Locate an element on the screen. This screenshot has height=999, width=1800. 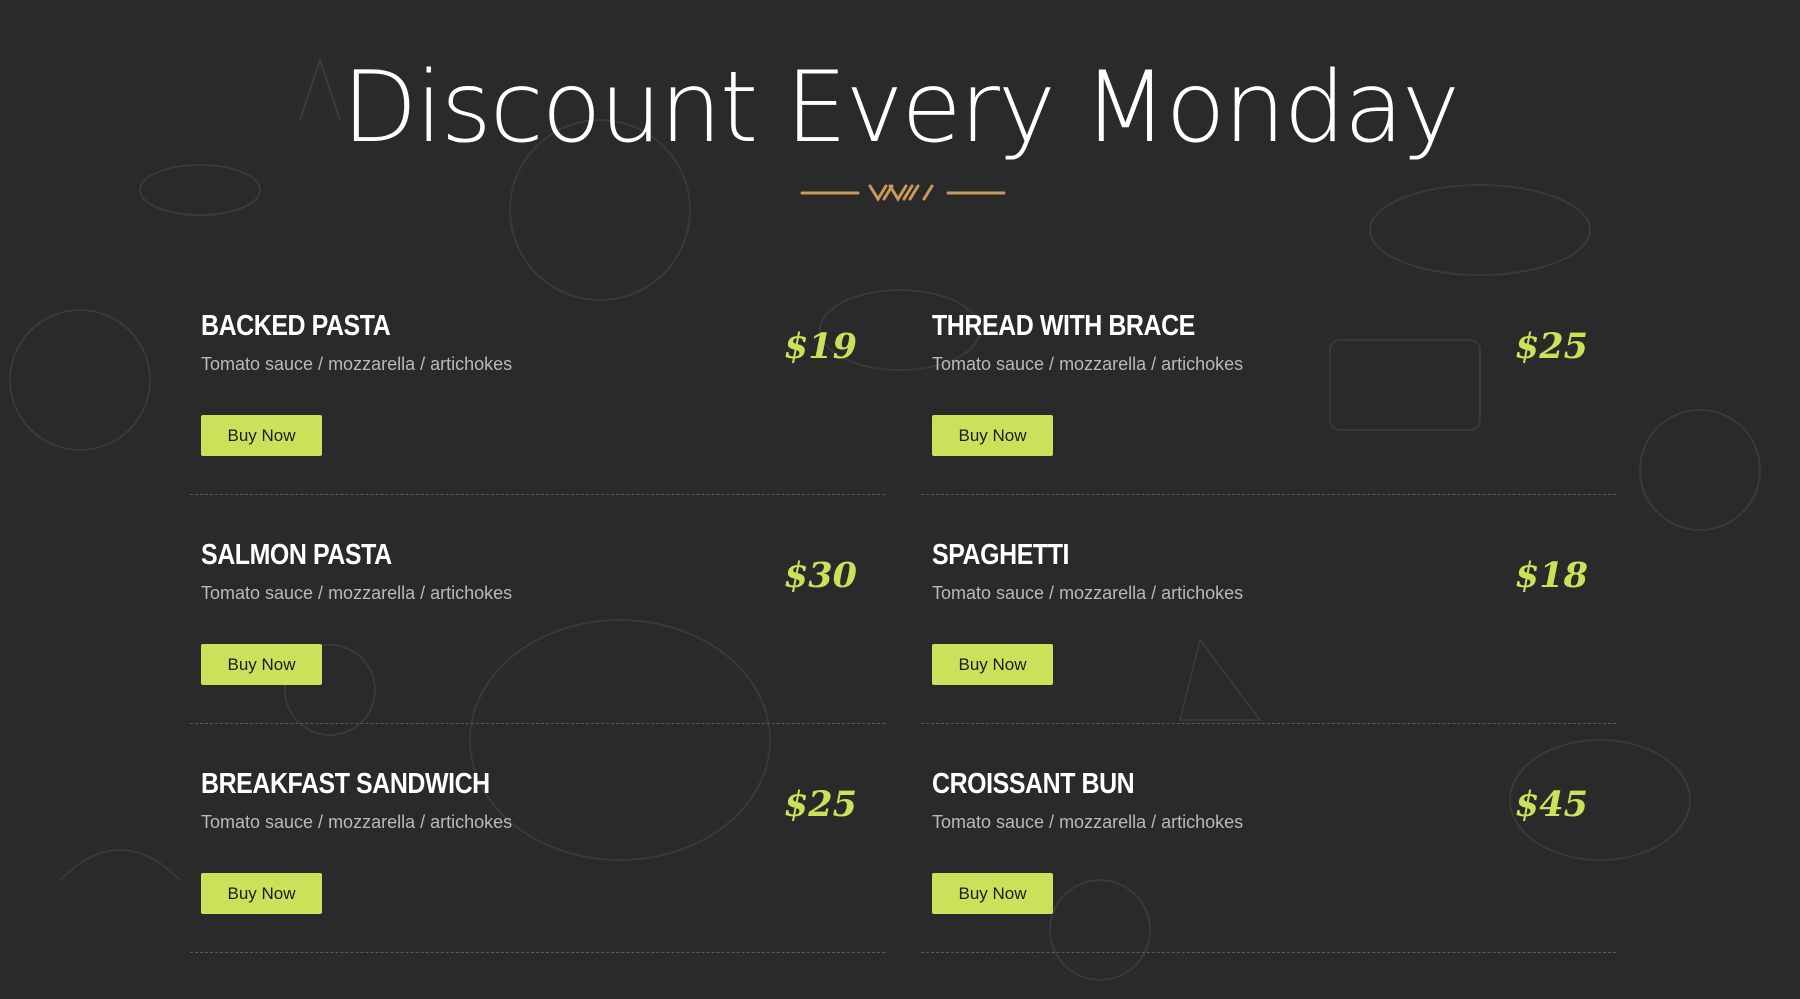
menu-item-name: BREAKFAST SANDWICH is located at coordinates (345, 784).